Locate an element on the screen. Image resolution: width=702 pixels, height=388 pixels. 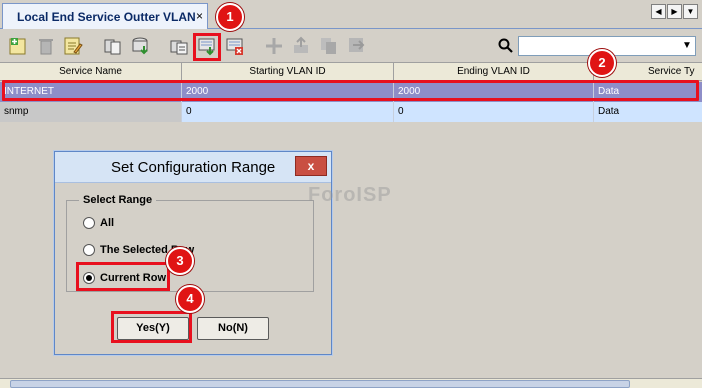
dialog-title: Set Configuration Range is located at coordinates (193, 167).